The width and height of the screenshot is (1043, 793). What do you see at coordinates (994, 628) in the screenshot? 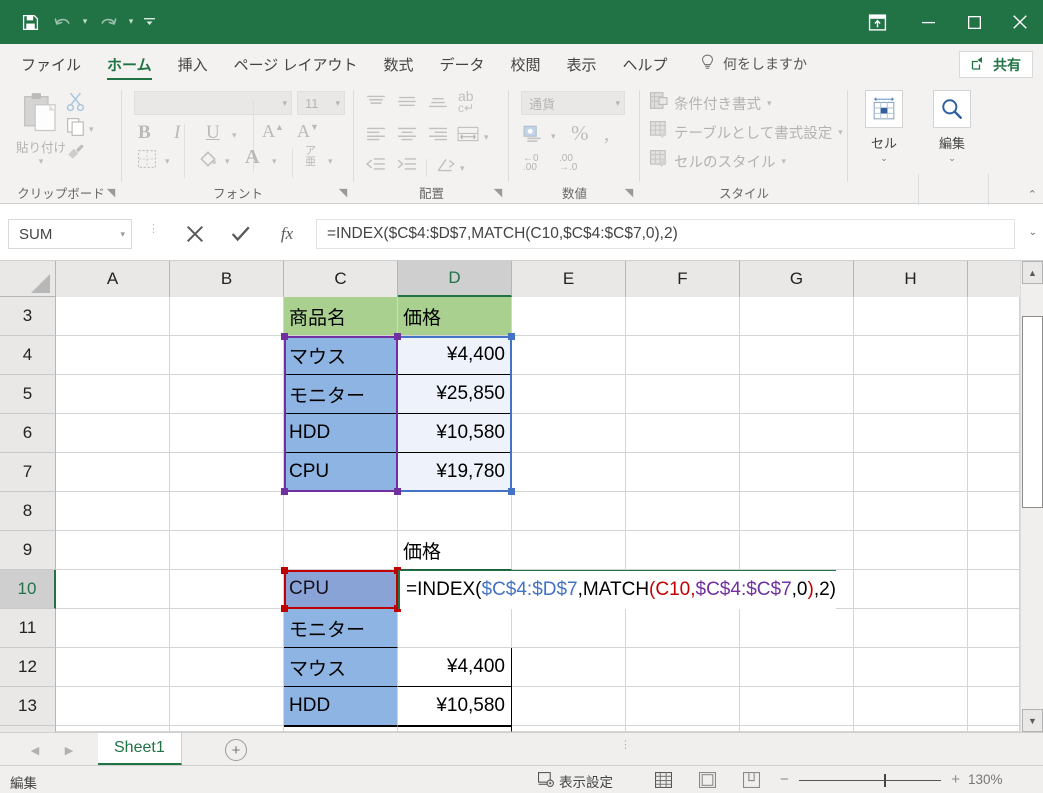
I see `cell-I11` at bounding box center [994, 628].